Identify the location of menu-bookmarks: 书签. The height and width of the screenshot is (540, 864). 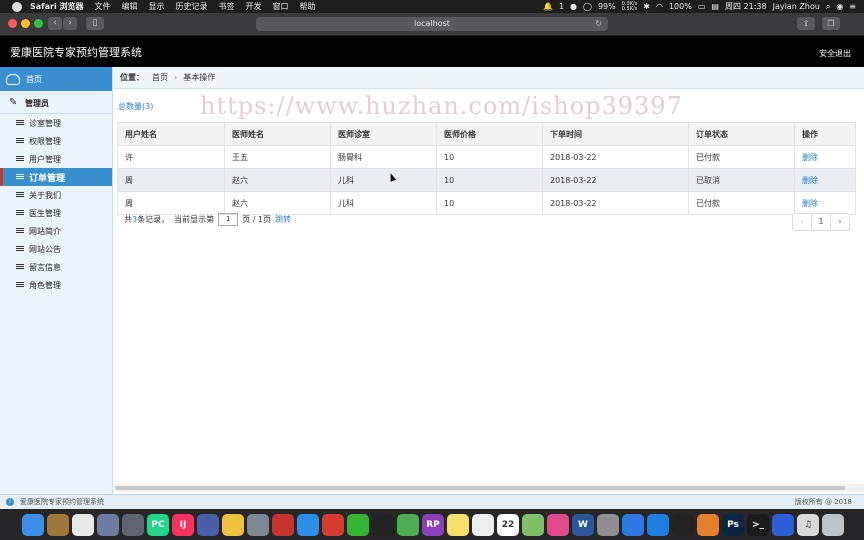
(227, 6).